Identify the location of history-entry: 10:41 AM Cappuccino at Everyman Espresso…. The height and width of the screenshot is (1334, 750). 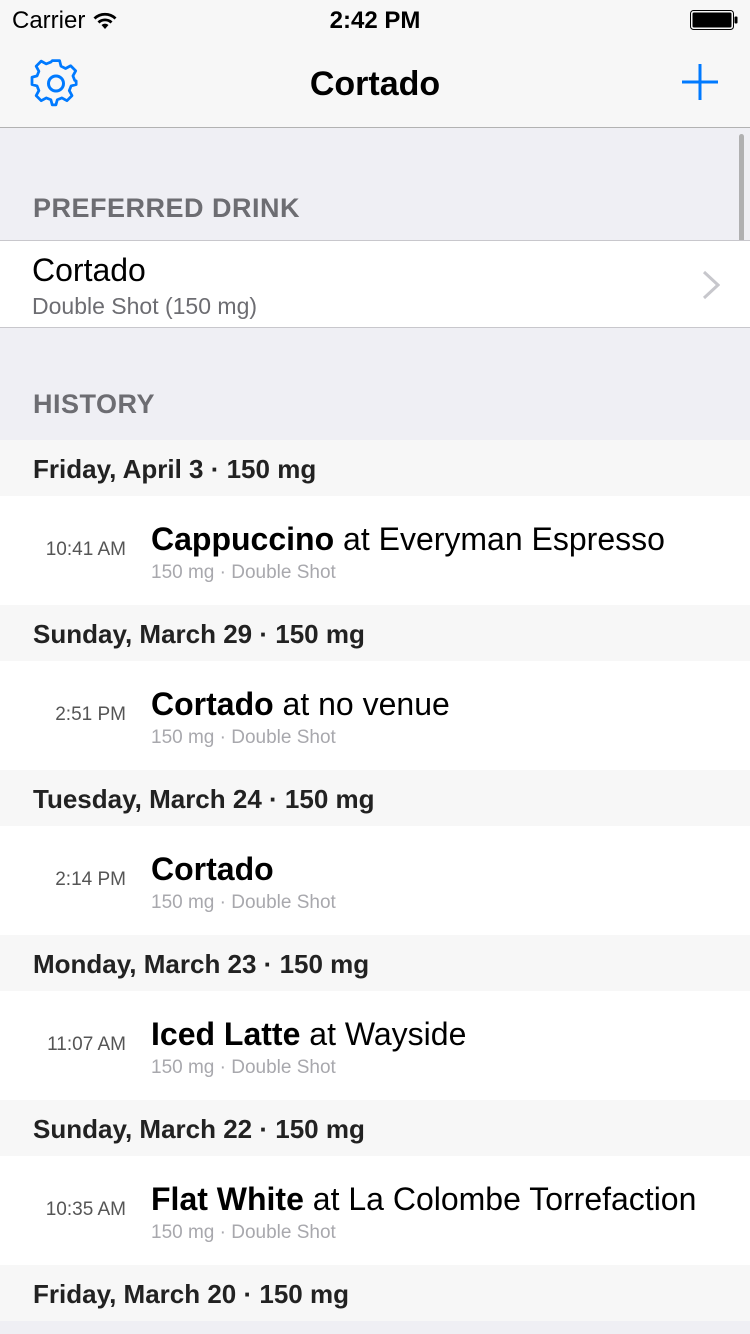
(375, 550).